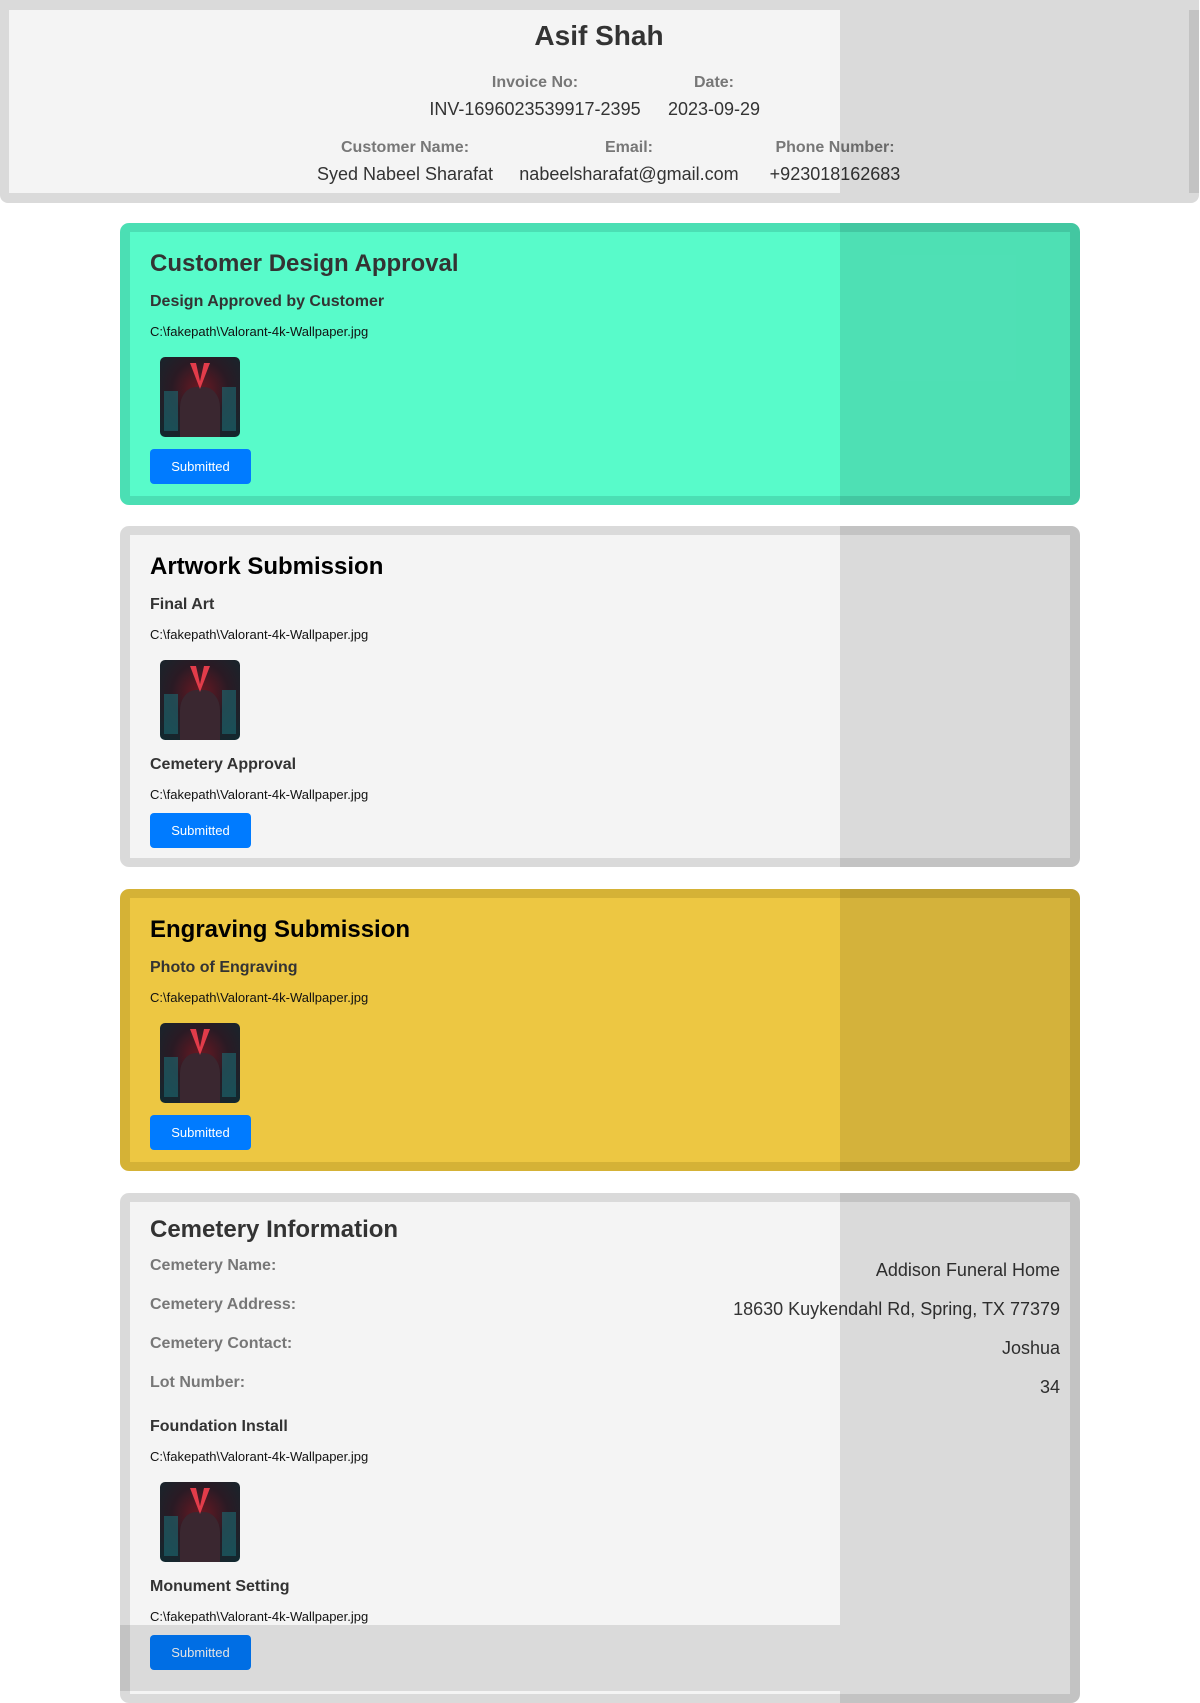 This screenshot has width=1200, height=1703. Describe the element at coordinates (200, 1063) in the screenshot. I see `engraving-thumbnail` at that location.